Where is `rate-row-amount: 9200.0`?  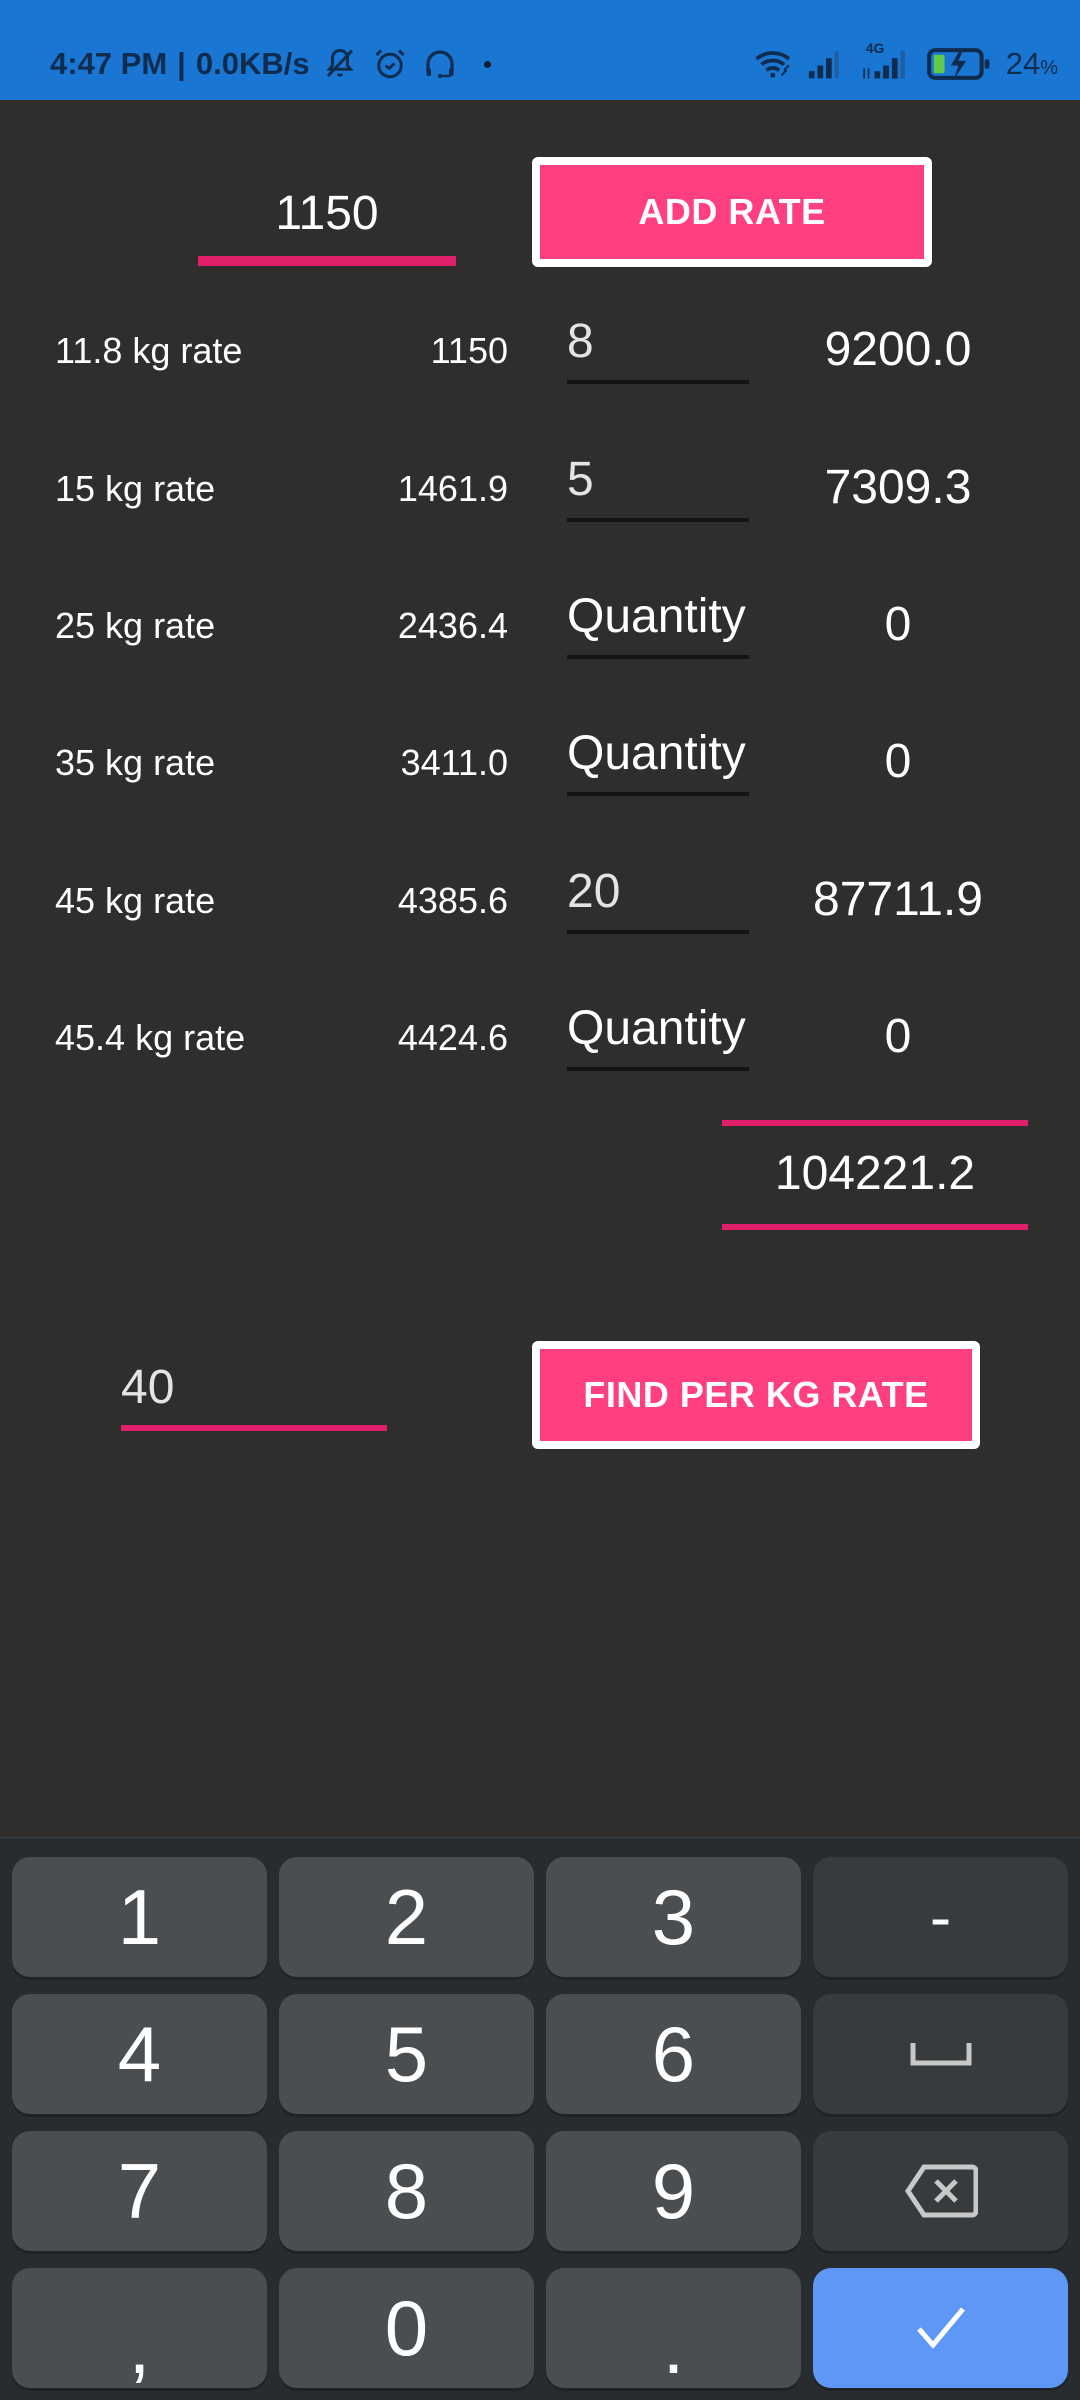 rate-row-amount: 9200.0 is located at coordinates (898, 349).